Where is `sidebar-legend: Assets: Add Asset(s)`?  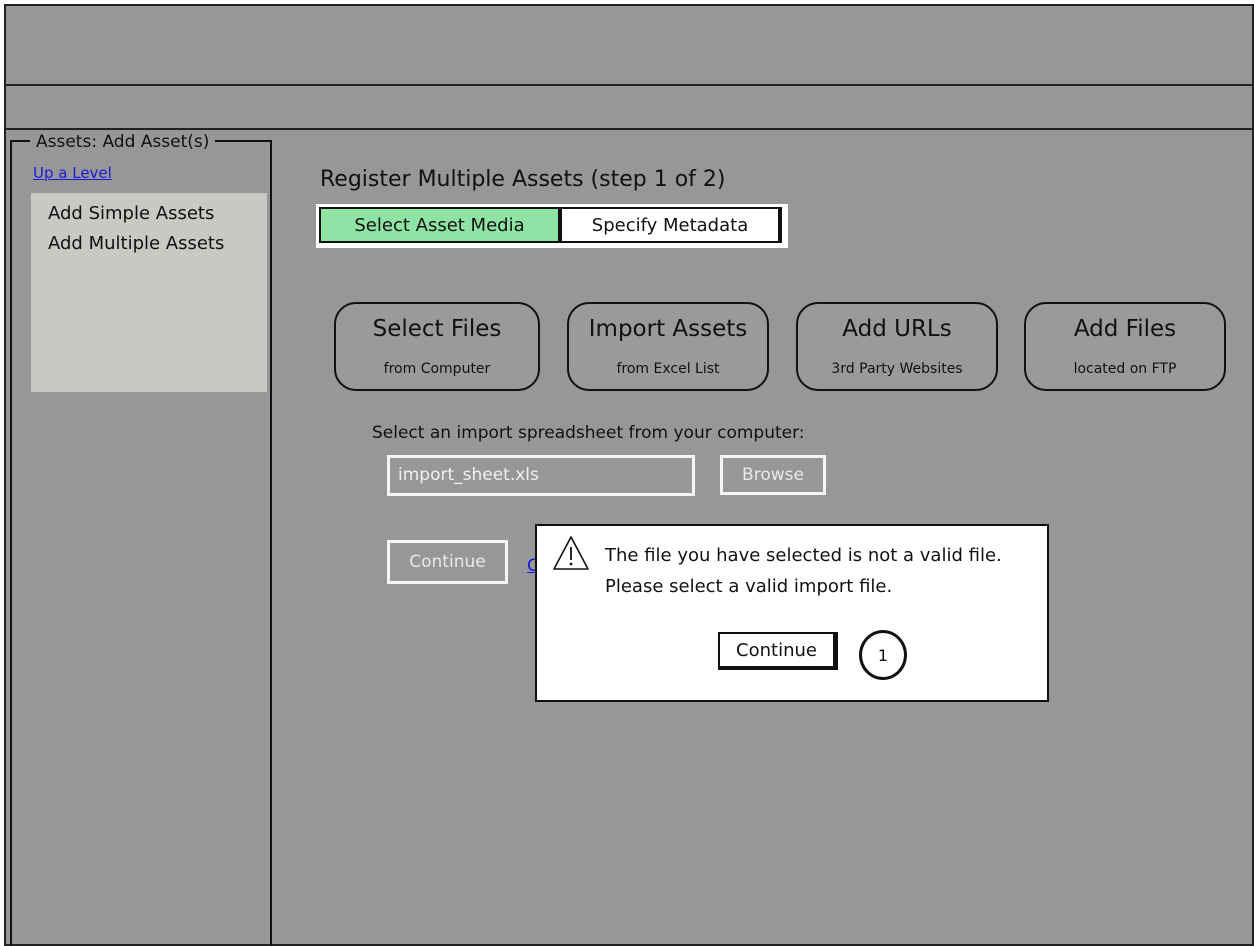
sidebar-legend: Assets: Add Asset(s) is located at coordinates (123, 142).